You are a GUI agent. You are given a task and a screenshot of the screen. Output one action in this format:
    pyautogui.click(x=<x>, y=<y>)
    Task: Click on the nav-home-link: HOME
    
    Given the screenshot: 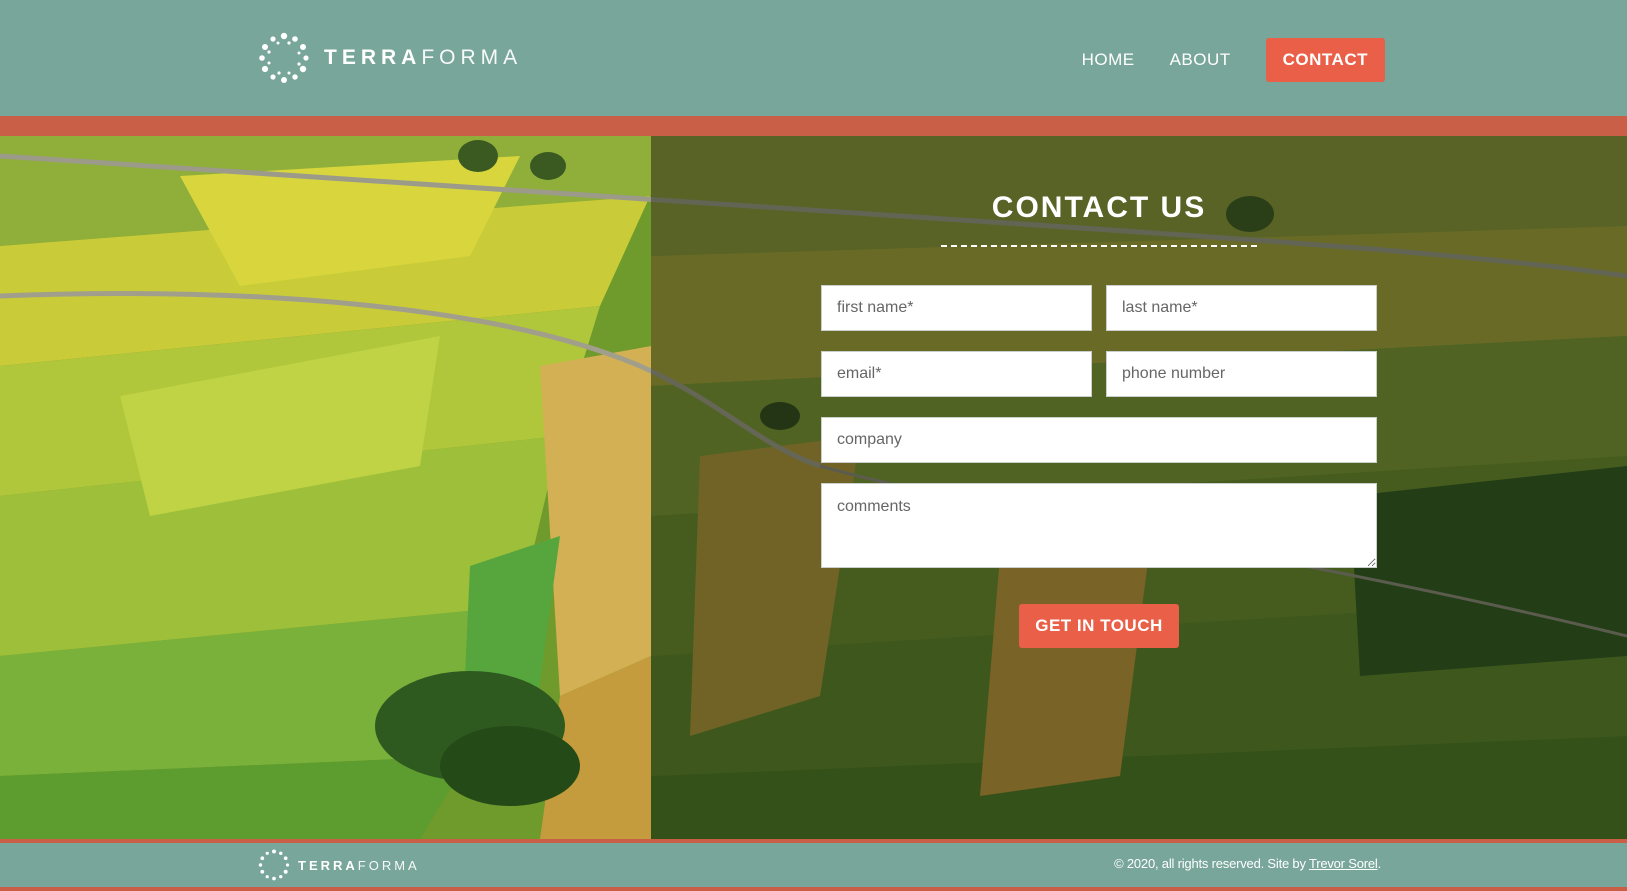 What is the action you would take?
    pyautogui.click(x=1108, y=60)
    